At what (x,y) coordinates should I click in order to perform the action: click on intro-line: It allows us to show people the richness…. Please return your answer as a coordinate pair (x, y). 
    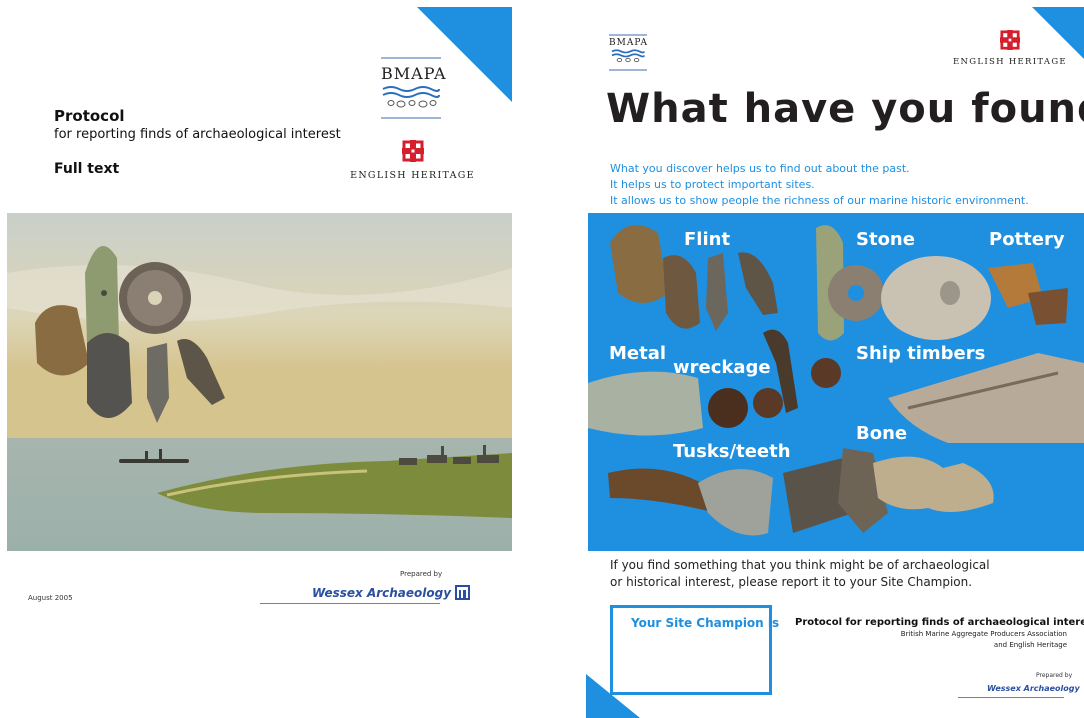
    Looking at the image, I should click on (819, 200).